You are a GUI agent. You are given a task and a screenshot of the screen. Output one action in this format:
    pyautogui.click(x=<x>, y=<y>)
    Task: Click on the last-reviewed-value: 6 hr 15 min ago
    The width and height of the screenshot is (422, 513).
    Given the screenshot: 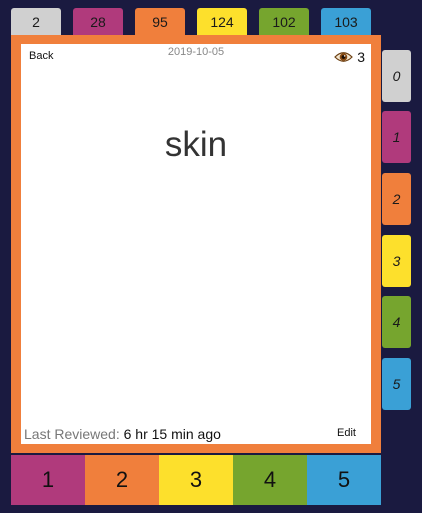 What is the action you would take?
    pyautogui.click(x=172, y=434)
    